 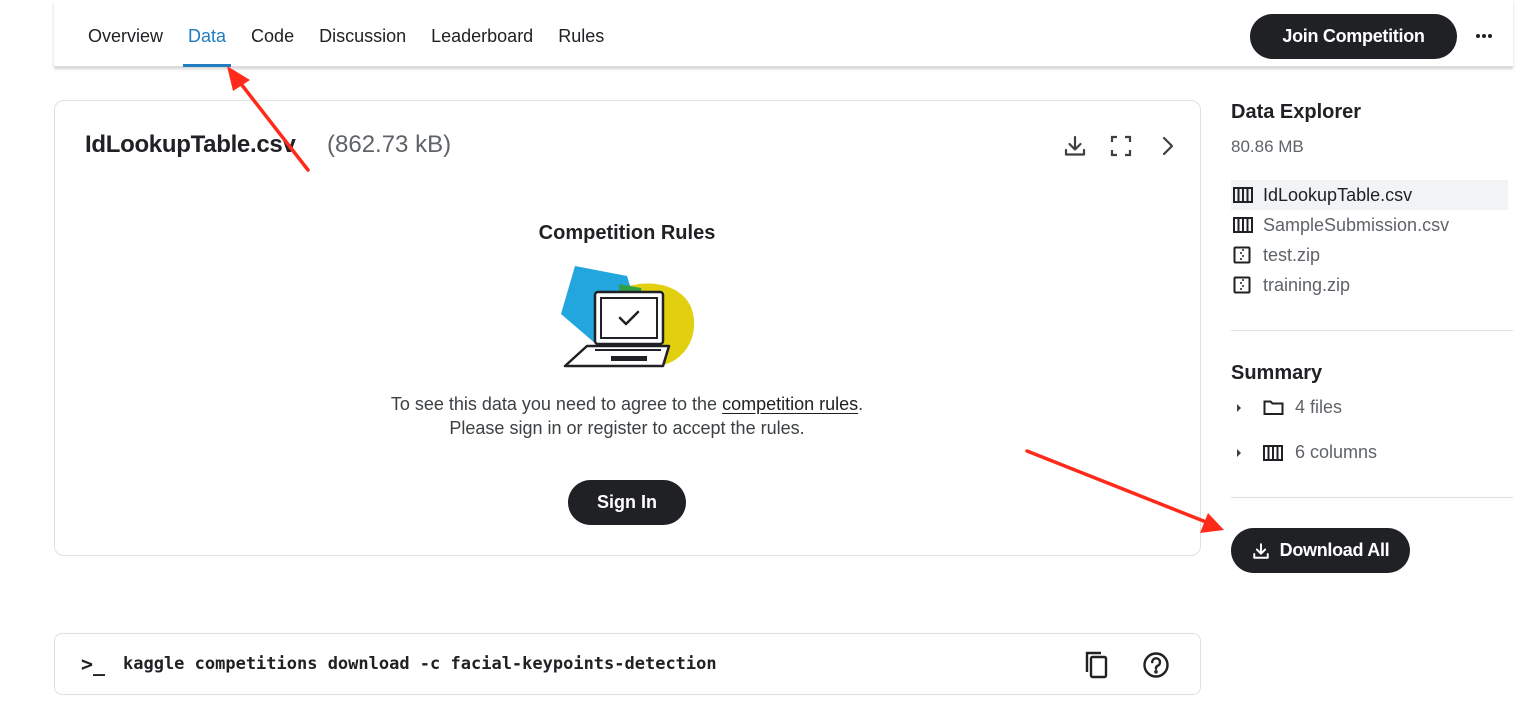 I want to click on preview-actions, so click(x=1121, y=146).